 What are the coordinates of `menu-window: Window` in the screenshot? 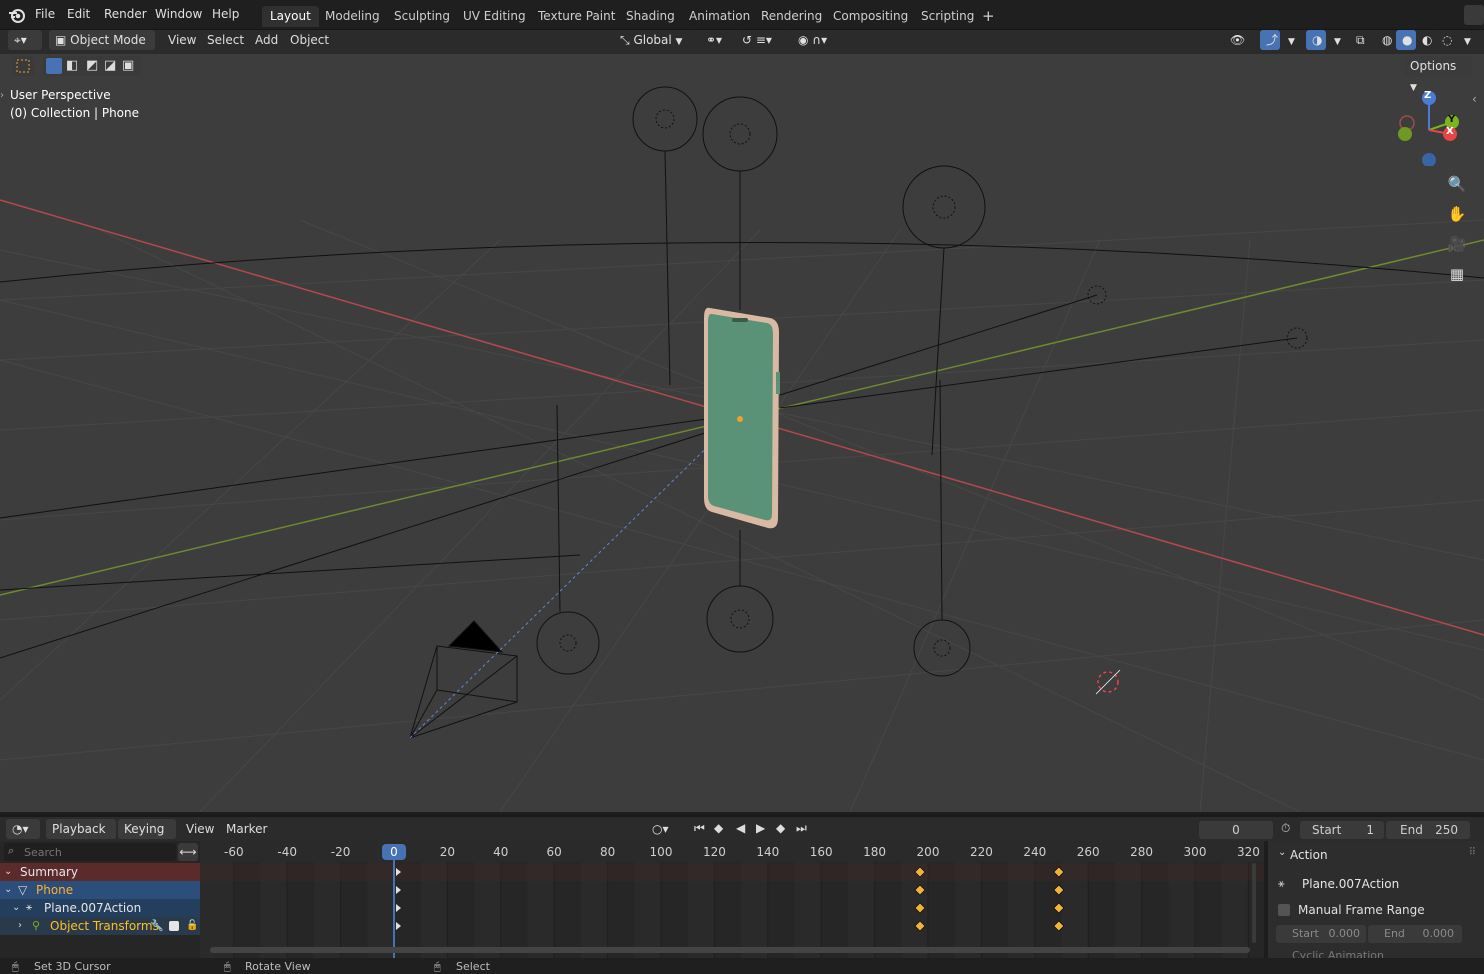 It's located at (178, 14).